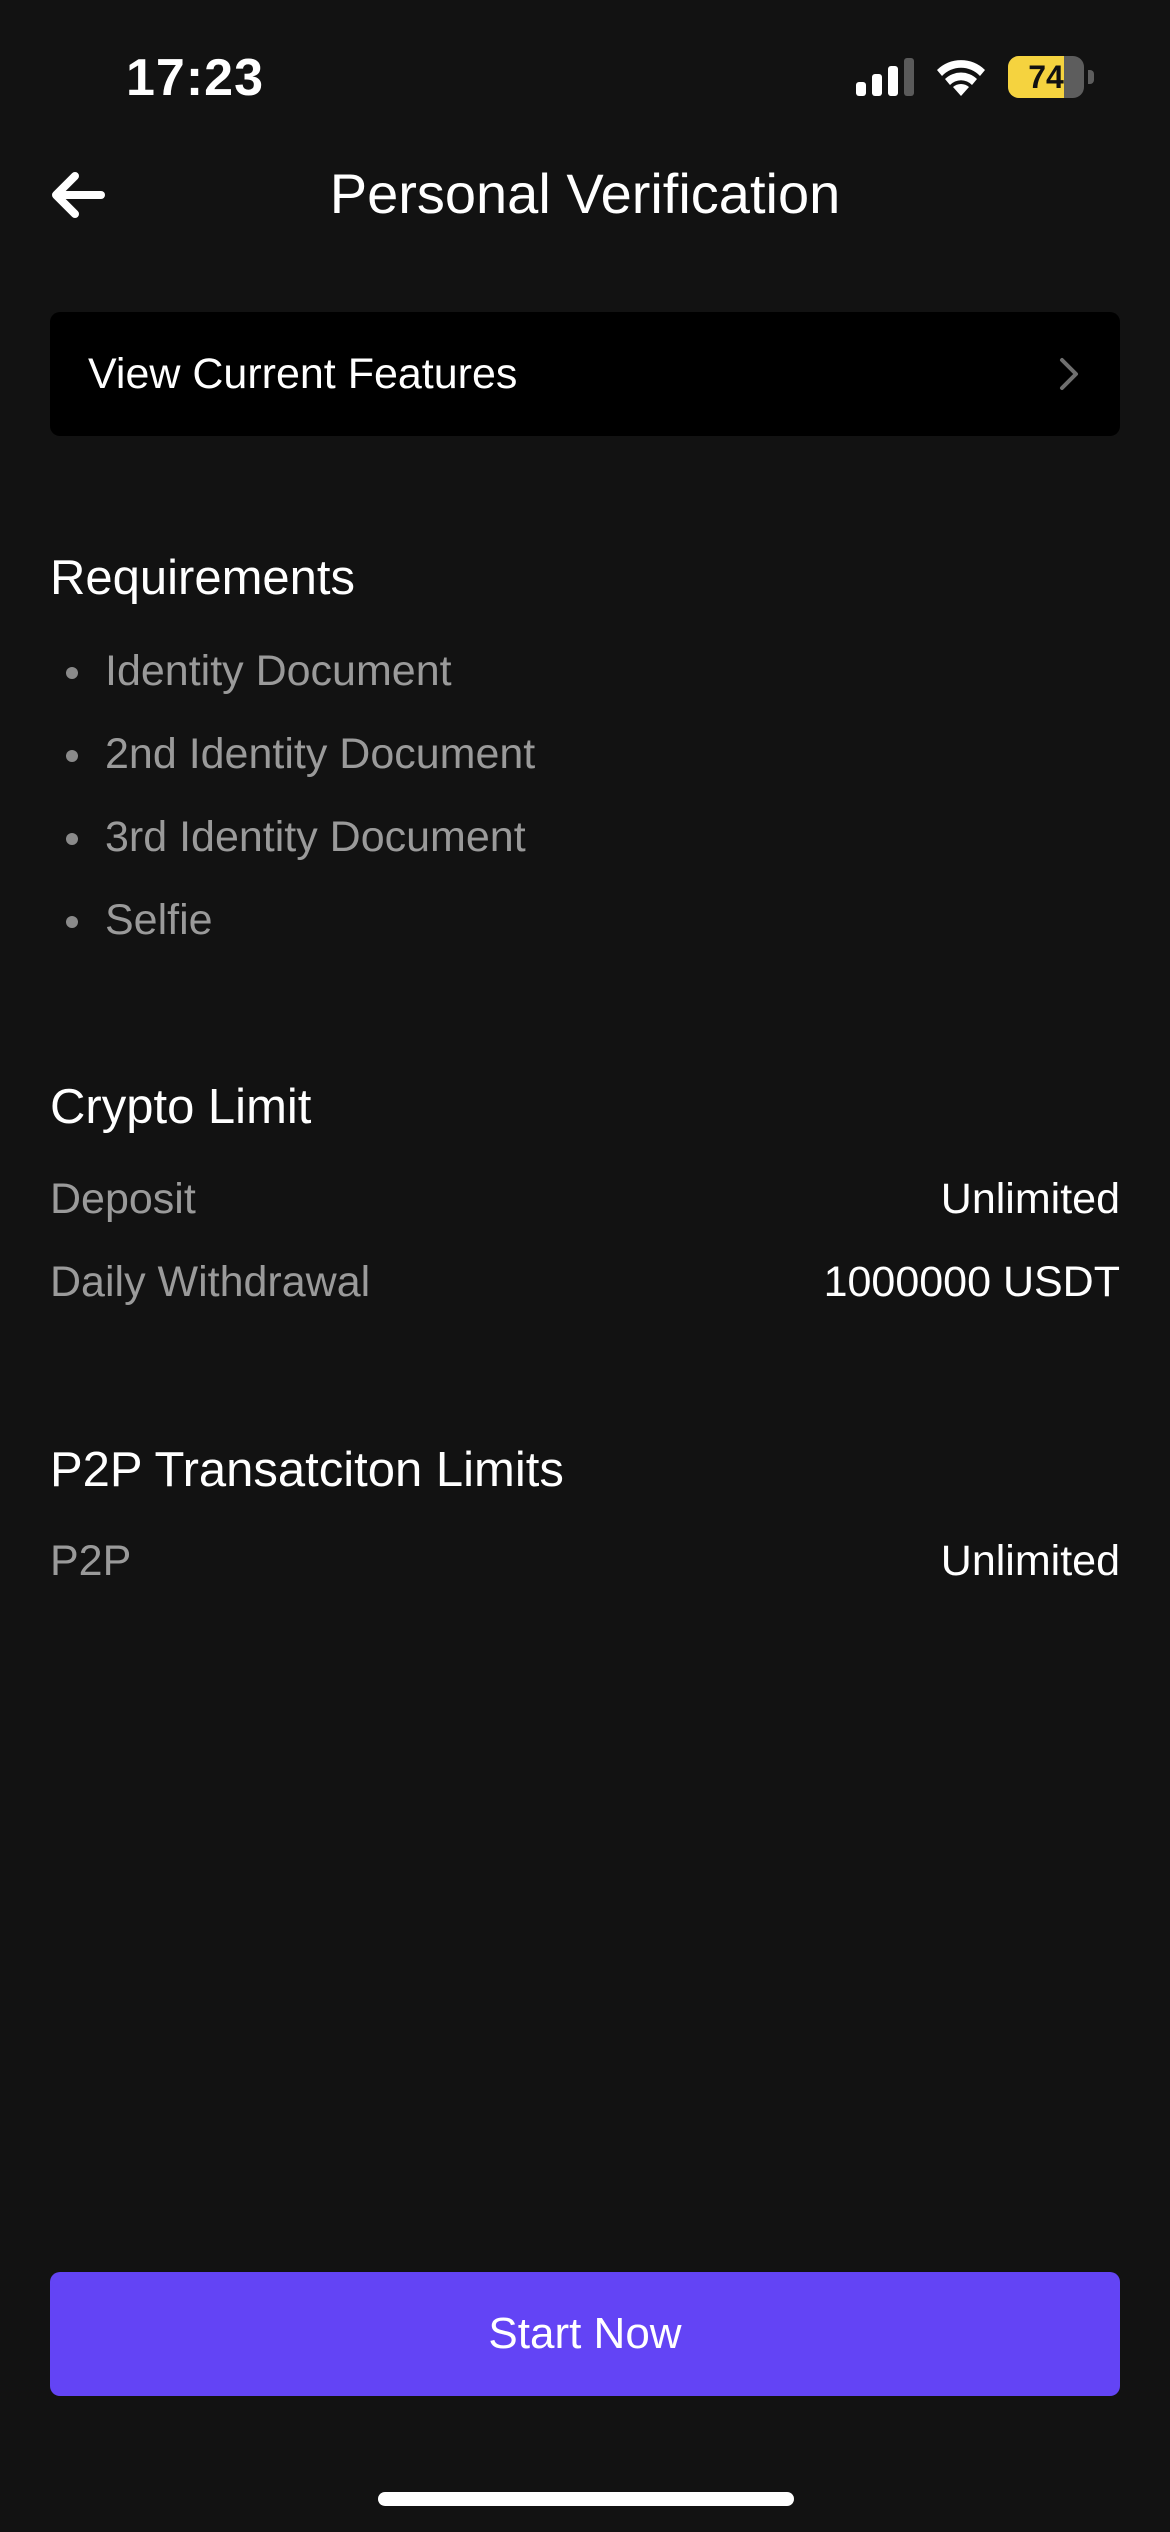 This screenshot has width=1170, height=2532. I want to click on limit-label: Daily Withdrawal, so click(210, 1282).